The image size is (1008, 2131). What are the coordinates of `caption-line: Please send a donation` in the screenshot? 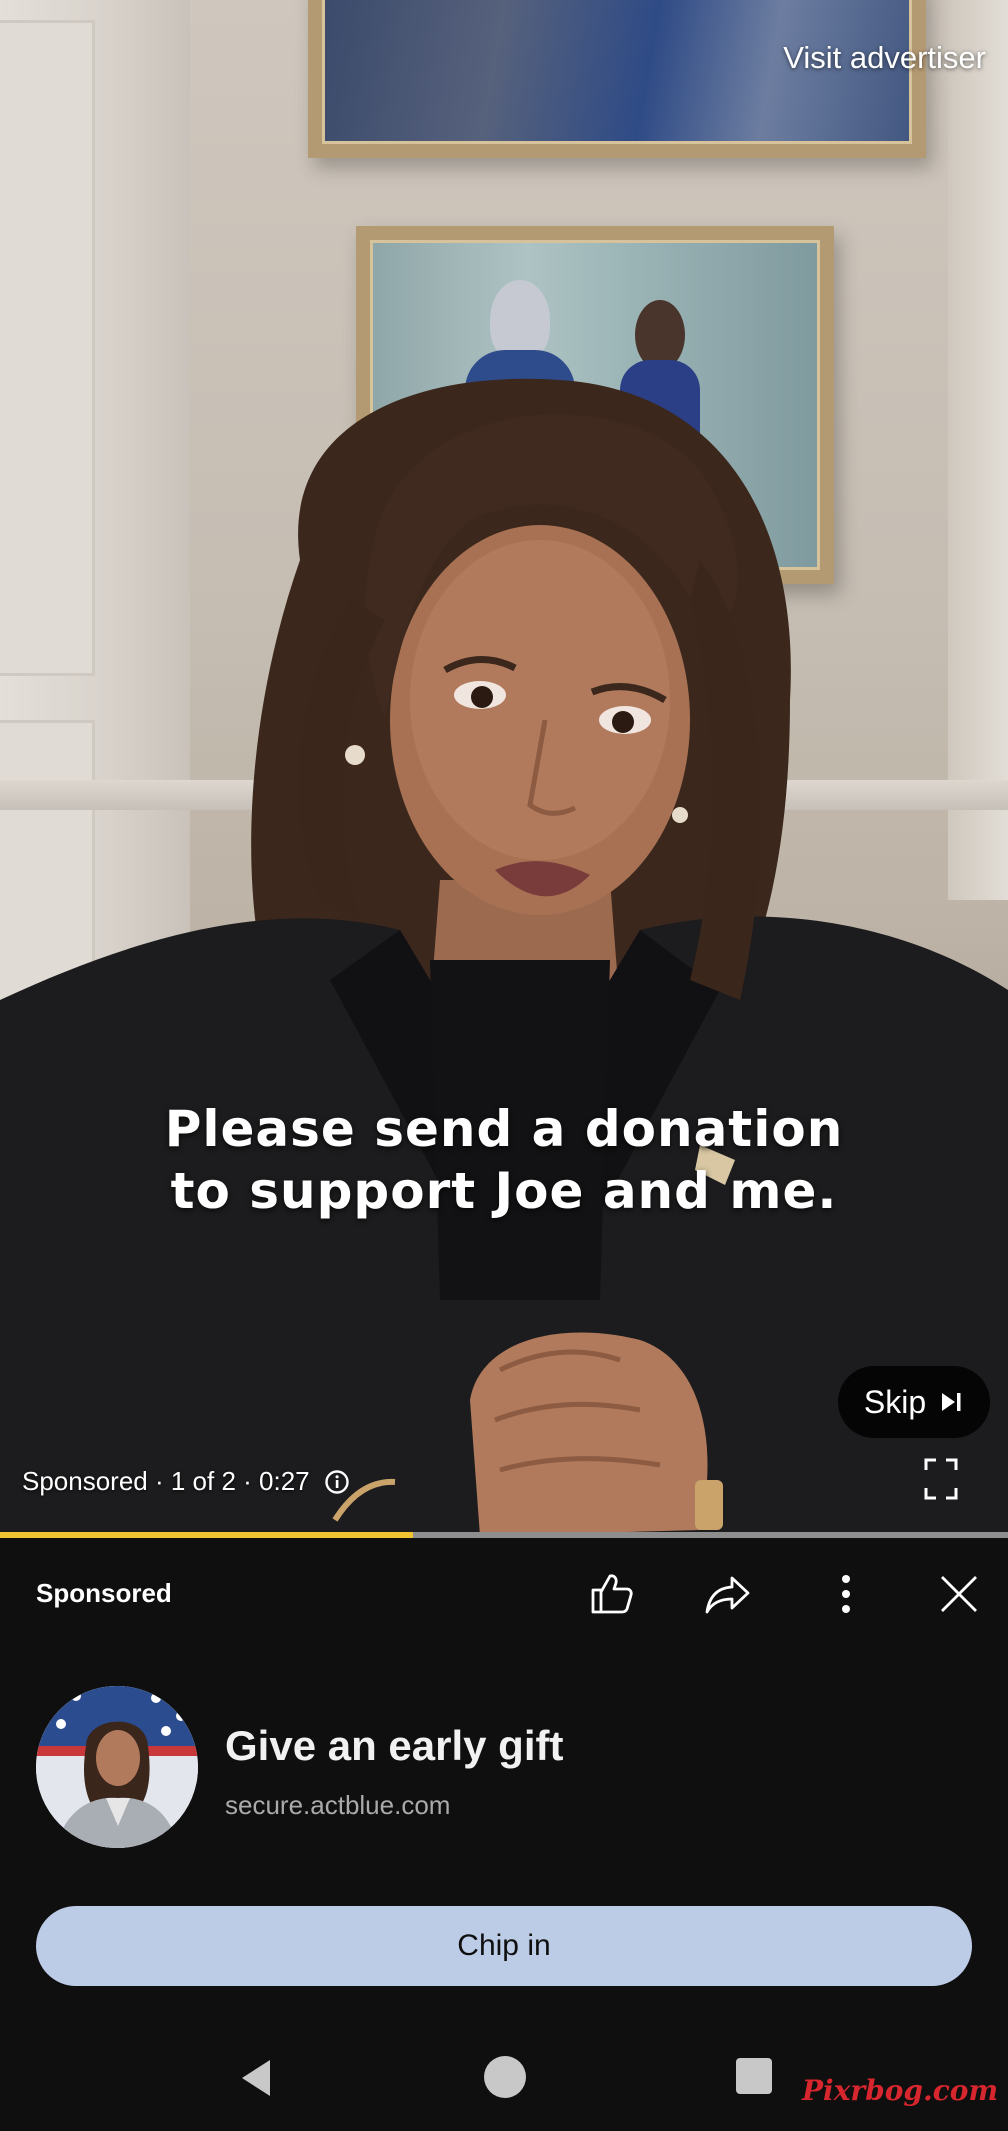 It's located at (504, 1129).